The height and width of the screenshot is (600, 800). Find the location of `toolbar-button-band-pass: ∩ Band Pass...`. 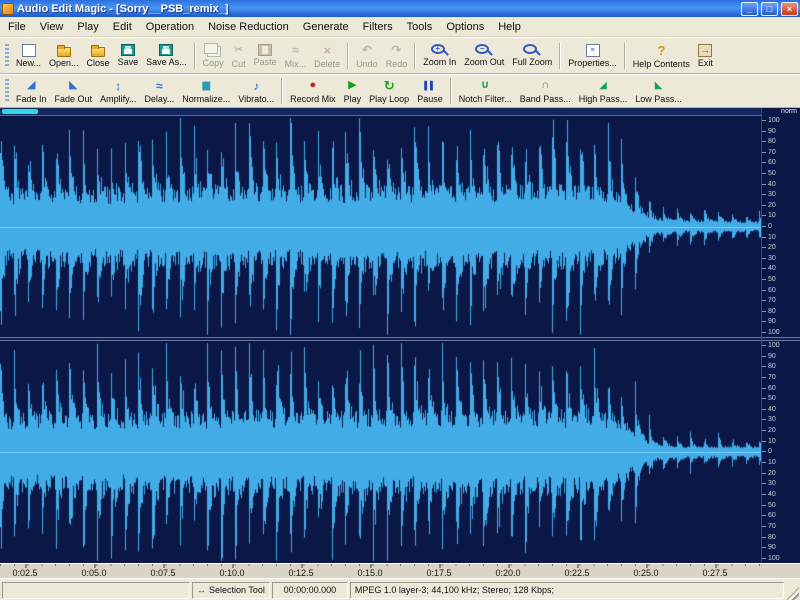

toolbar-button-band-pass: ∩ Band Pass... is located at coordinates (545, 91).